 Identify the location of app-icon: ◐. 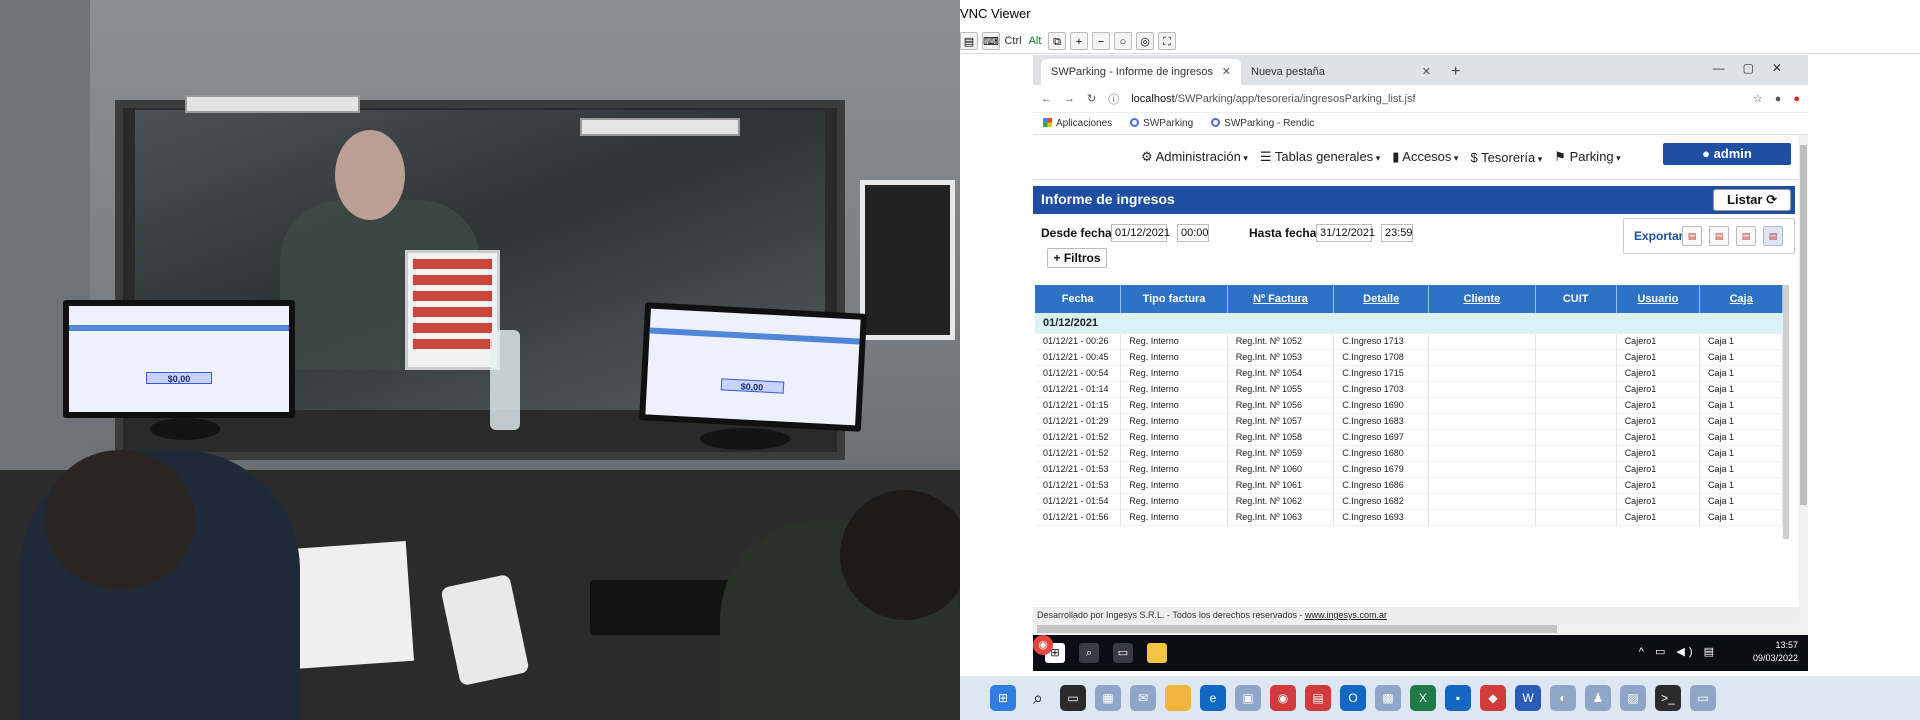
(1563, 698).